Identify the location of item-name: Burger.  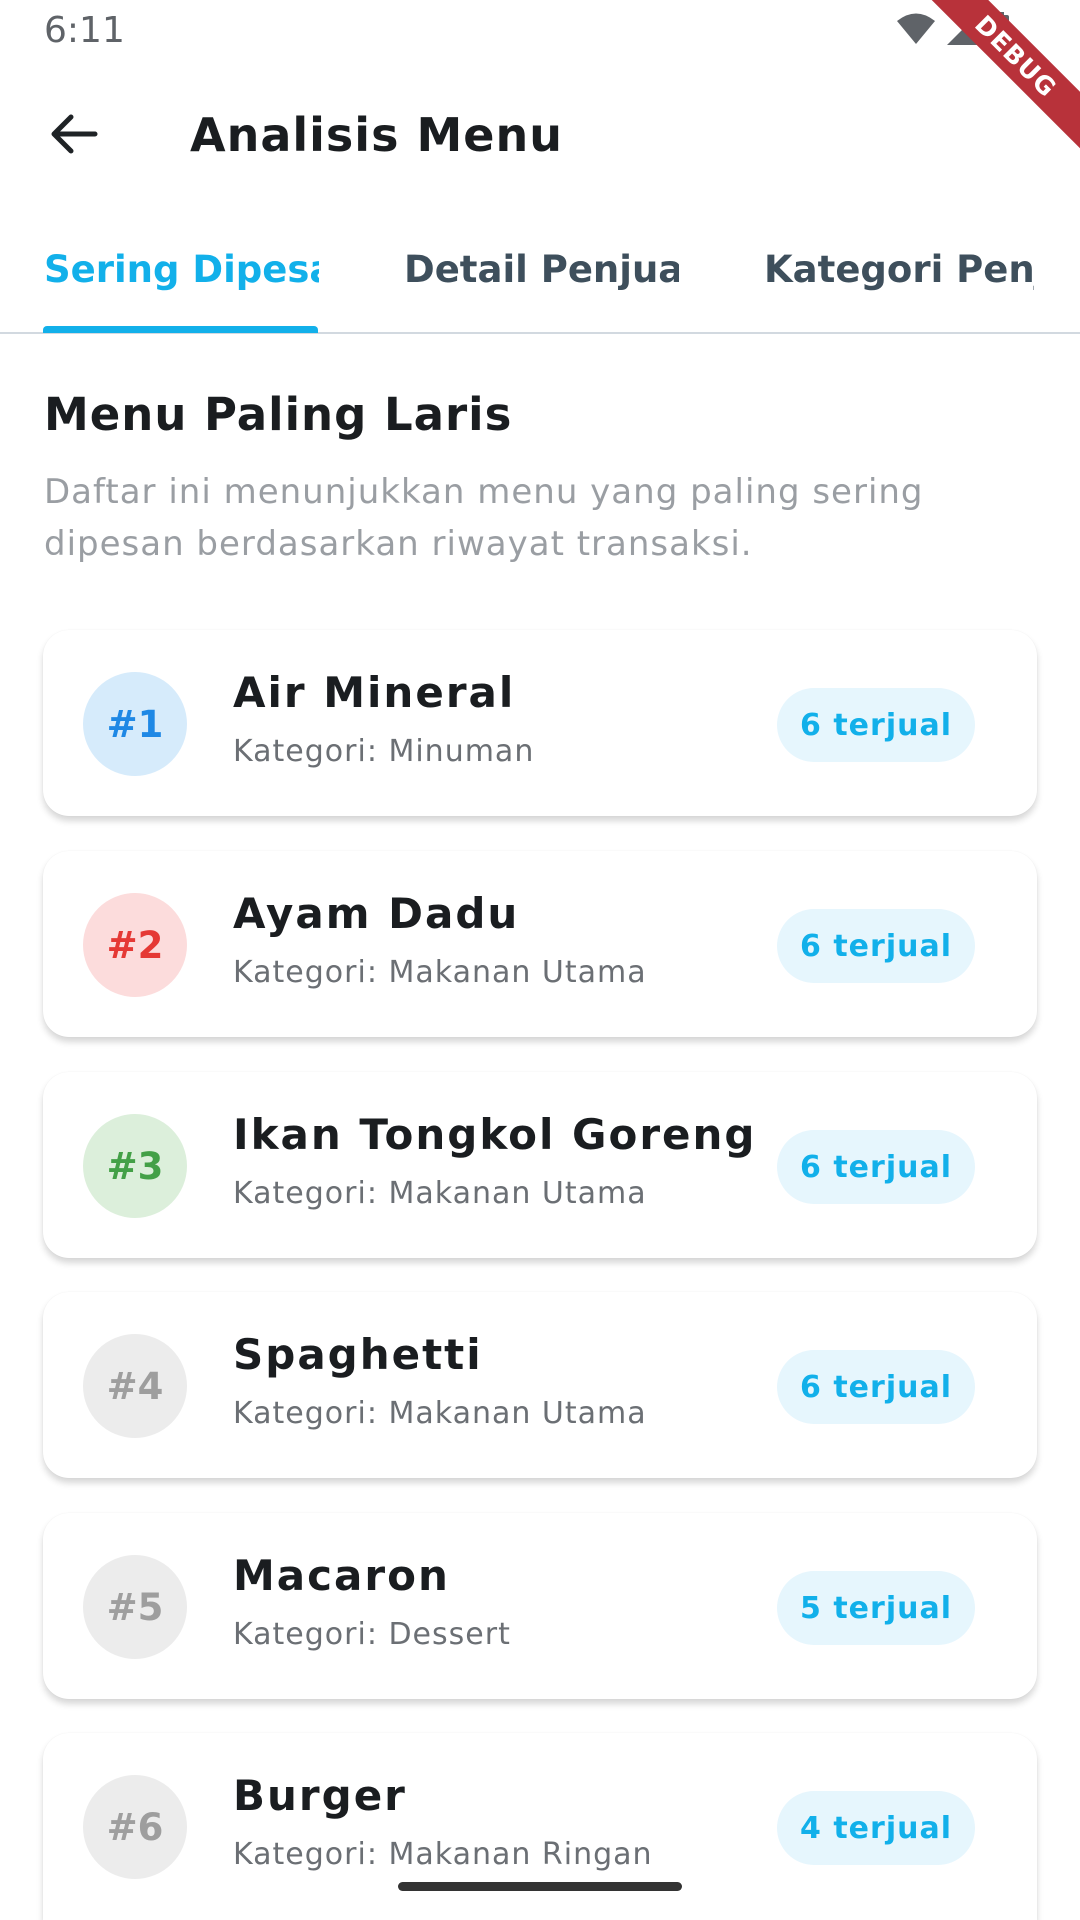
(320, 1795).